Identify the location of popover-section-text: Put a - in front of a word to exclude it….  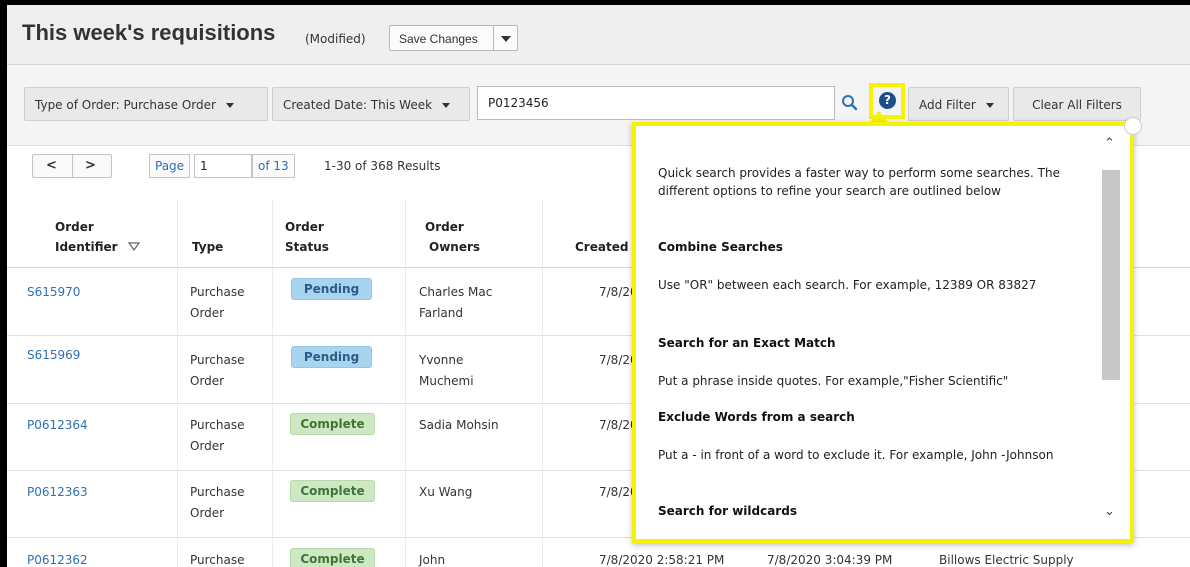
(856, 455).